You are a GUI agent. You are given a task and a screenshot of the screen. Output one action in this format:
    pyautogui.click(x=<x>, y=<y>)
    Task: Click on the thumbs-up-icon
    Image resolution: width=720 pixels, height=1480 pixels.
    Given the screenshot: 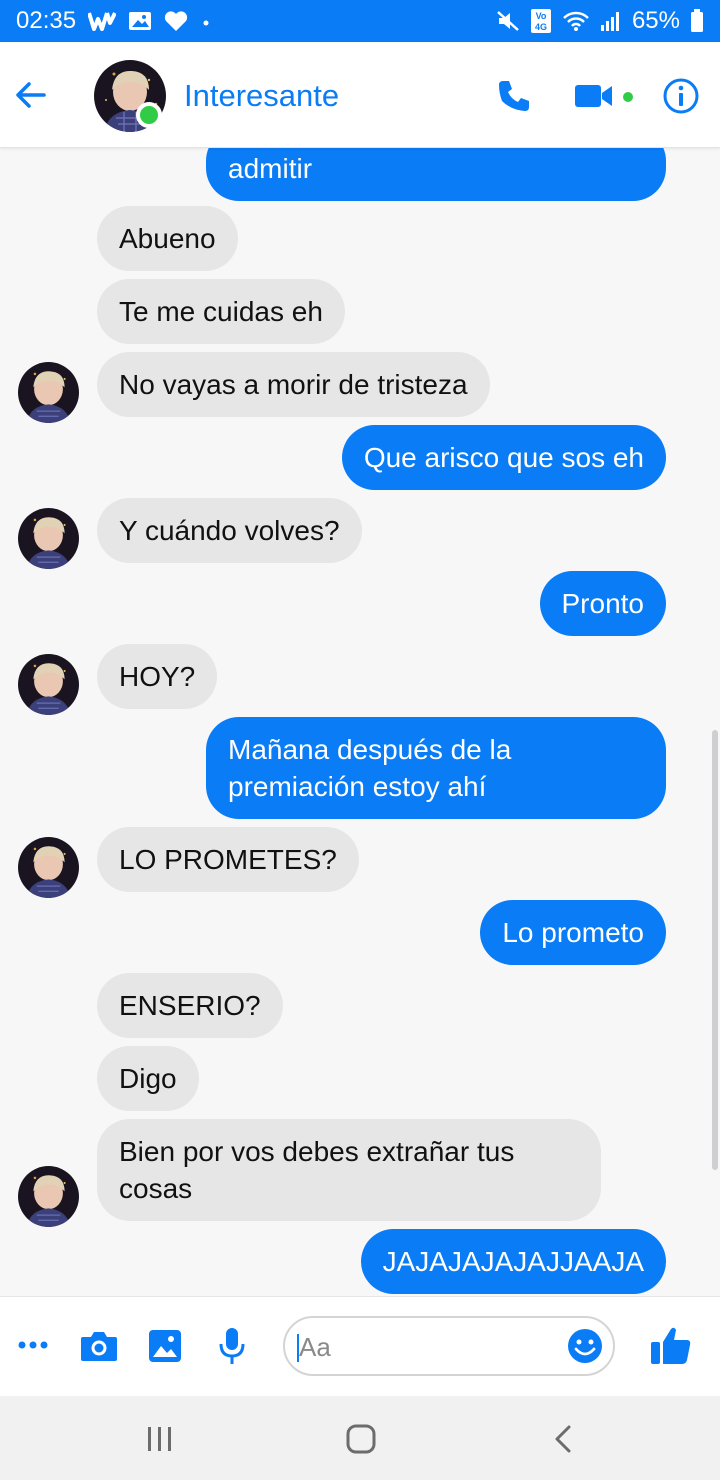 What is the action you would take?
    pyautogui.click(x=671, y=1348)
    